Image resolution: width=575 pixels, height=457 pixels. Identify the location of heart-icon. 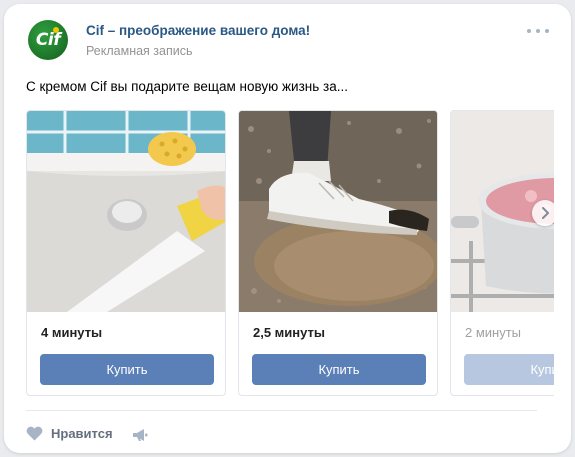
(34, 433).